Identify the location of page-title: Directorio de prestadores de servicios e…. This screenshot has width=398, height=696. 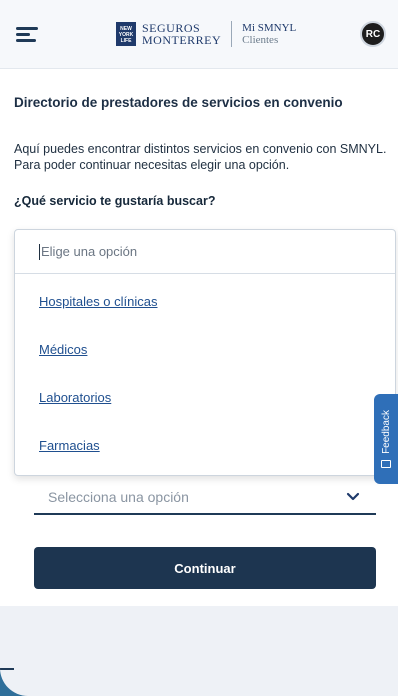
(178, 102).